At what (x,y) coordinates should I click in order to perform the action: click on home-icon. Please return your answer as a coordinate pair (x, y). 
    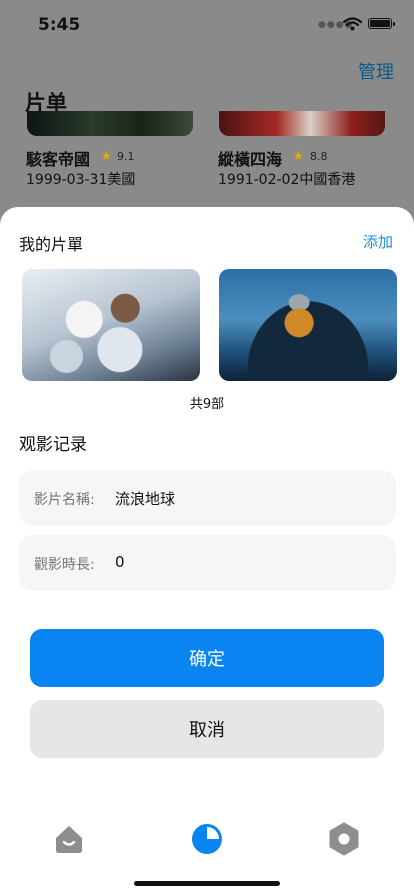
    Looking at the image, I should click on (69, 839).